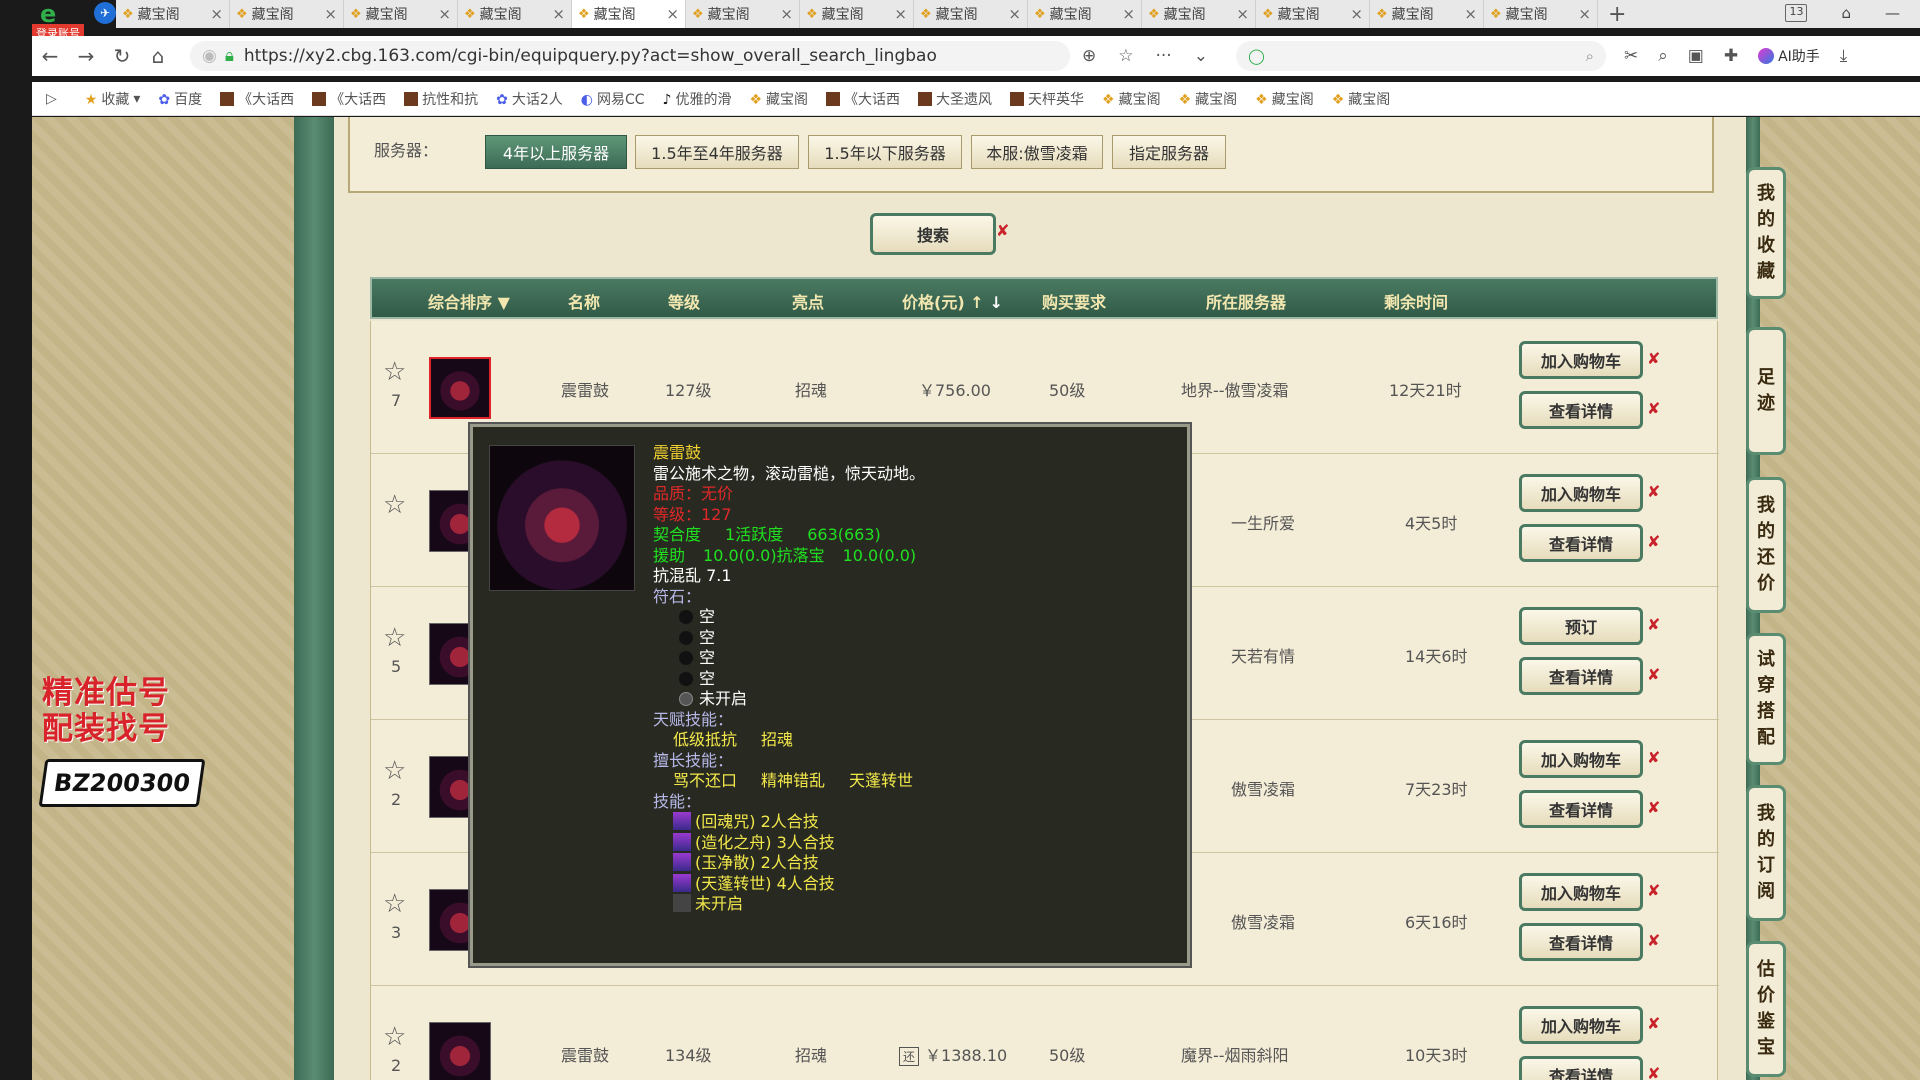 This screenshot has height=1080, width=1920. Describe the element at coordinates (955, 99) in the screenshot. I see `bookmark-item: 大圣遗风` at that location.